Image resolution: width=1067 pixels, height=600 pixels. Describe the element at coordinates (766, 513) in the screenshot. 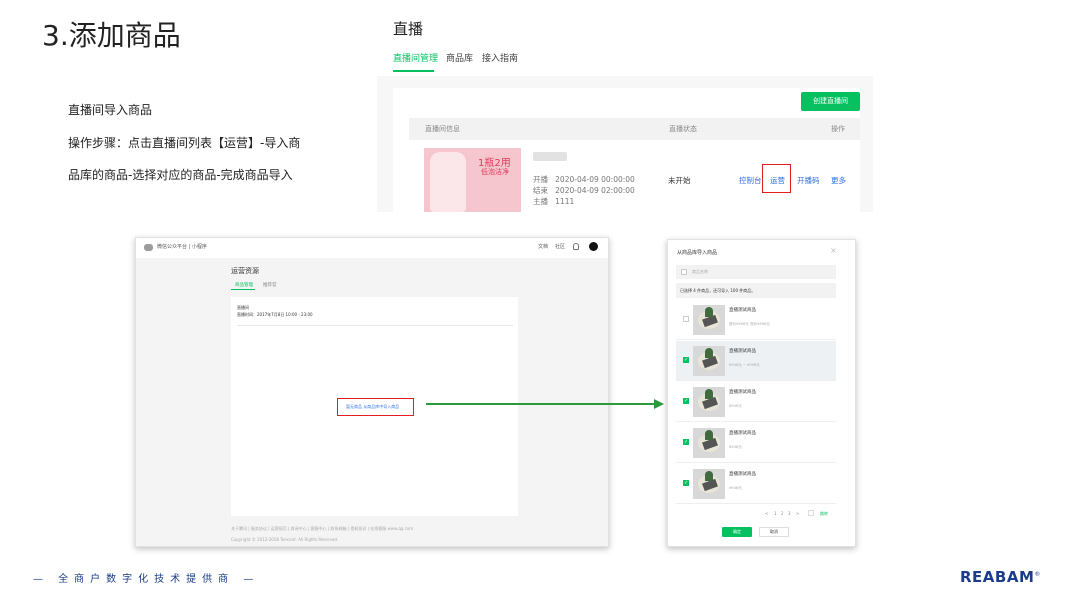

I see `pager-prev: <` at that location.